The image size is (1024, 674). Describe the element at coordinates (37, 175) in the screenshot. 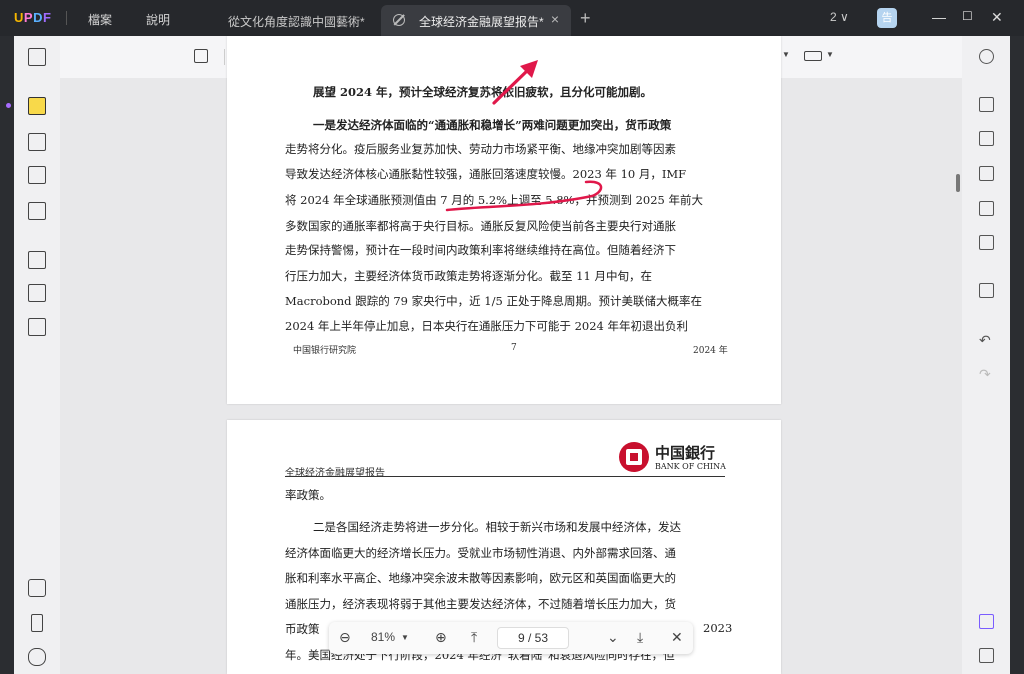

I see `form-icon` at that location.